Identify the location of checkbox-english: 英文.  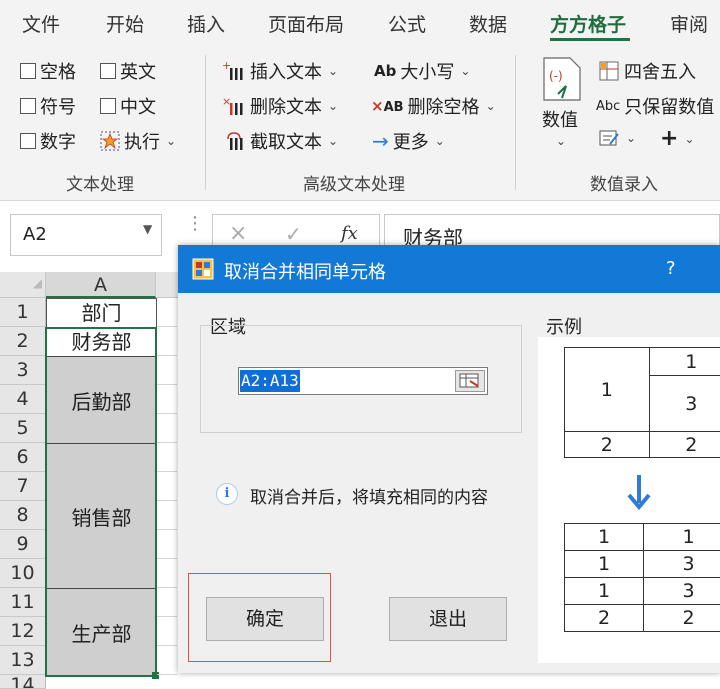
(128, 71).